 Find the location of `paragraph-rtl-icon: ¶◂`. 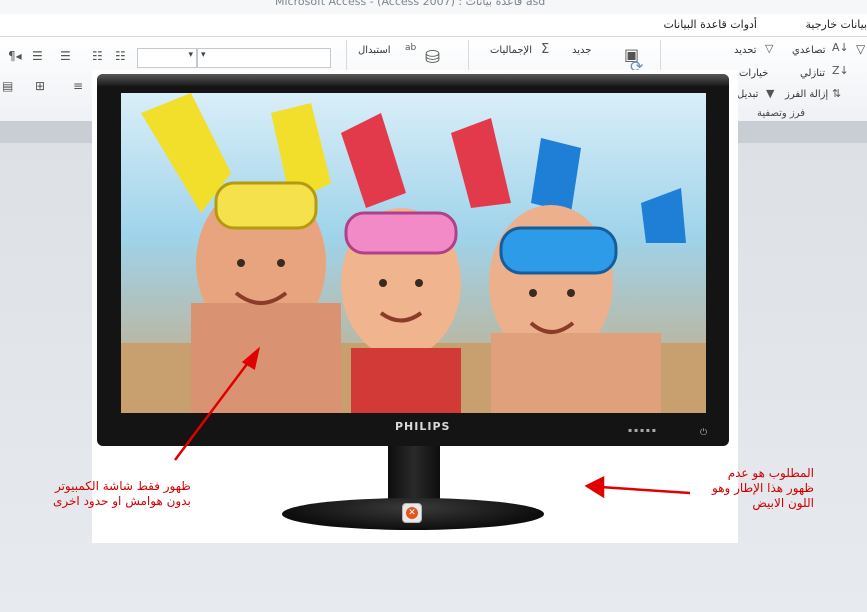

paragraph-rtl-icon: ¶◂ is located at coordinates (15, 56).